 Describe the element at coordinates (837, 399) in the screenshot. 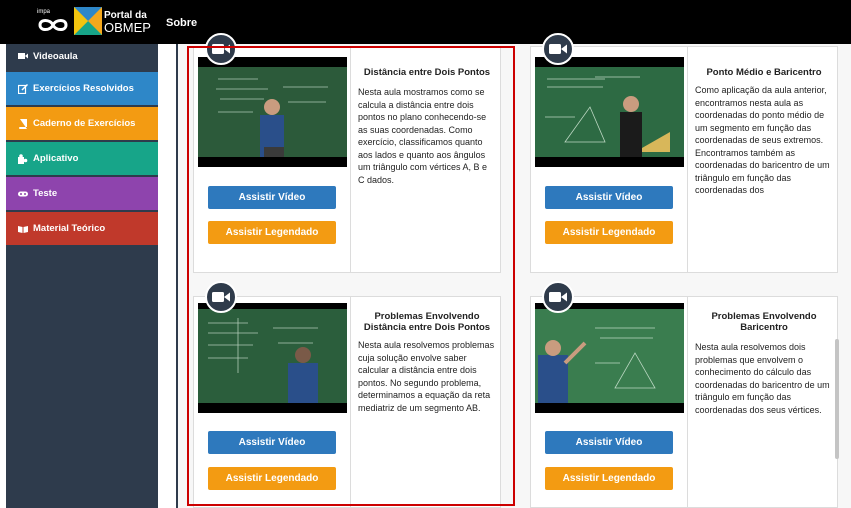

I see `card-scrollbar` at that location.